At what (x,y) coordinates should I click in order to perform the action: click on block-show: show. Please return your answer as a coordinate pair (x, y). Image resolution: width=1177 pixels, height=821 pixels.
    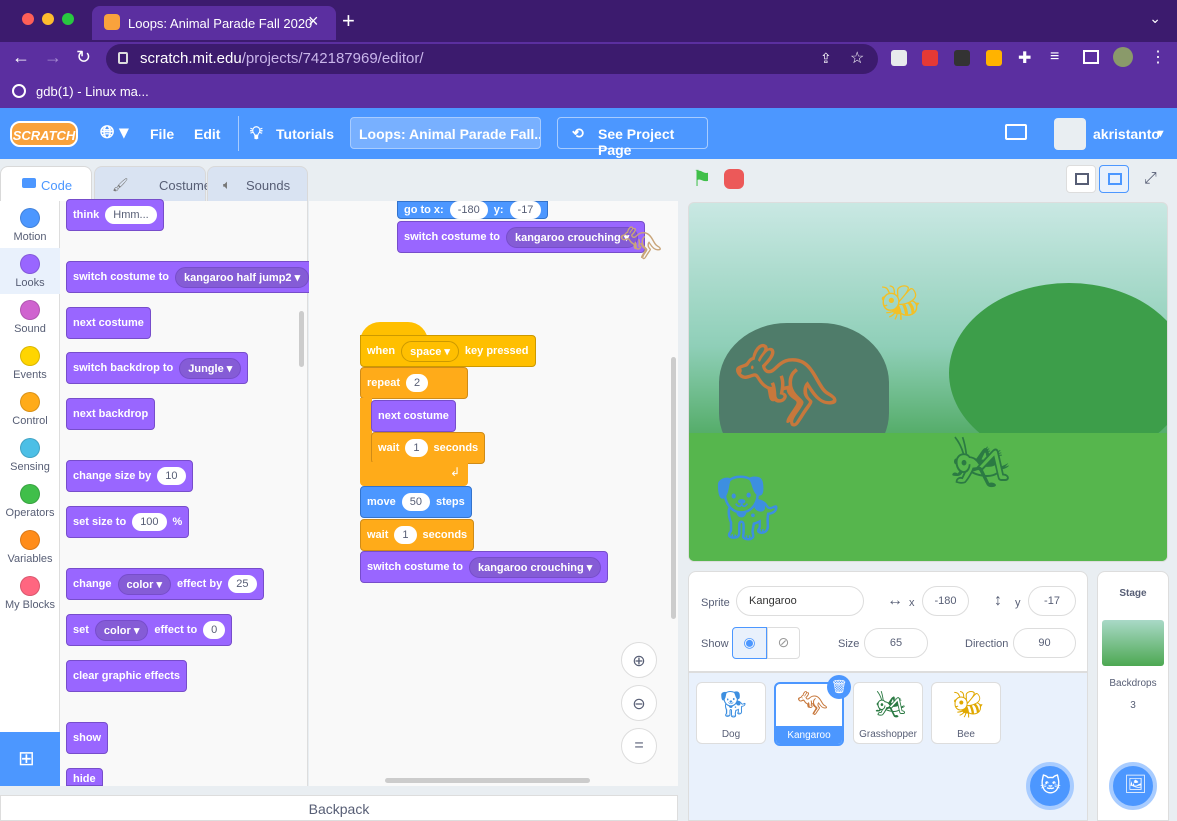
    Looking at the image, I should click on (87, 738).